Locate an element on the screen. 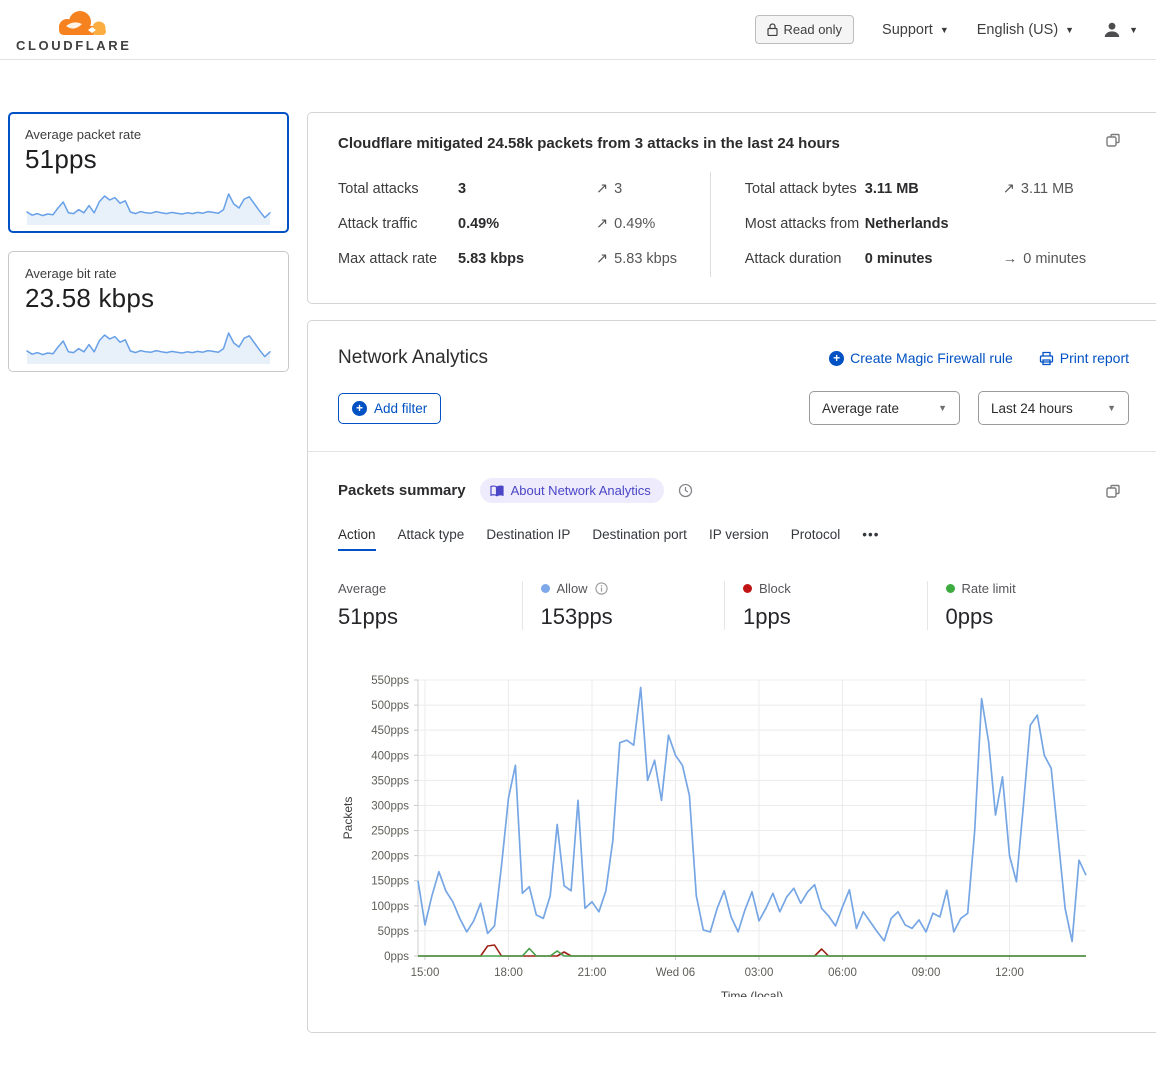 The image size is (1156, 1080). language-menu: English (US) ▼ is located at coordinates (1025, 30).